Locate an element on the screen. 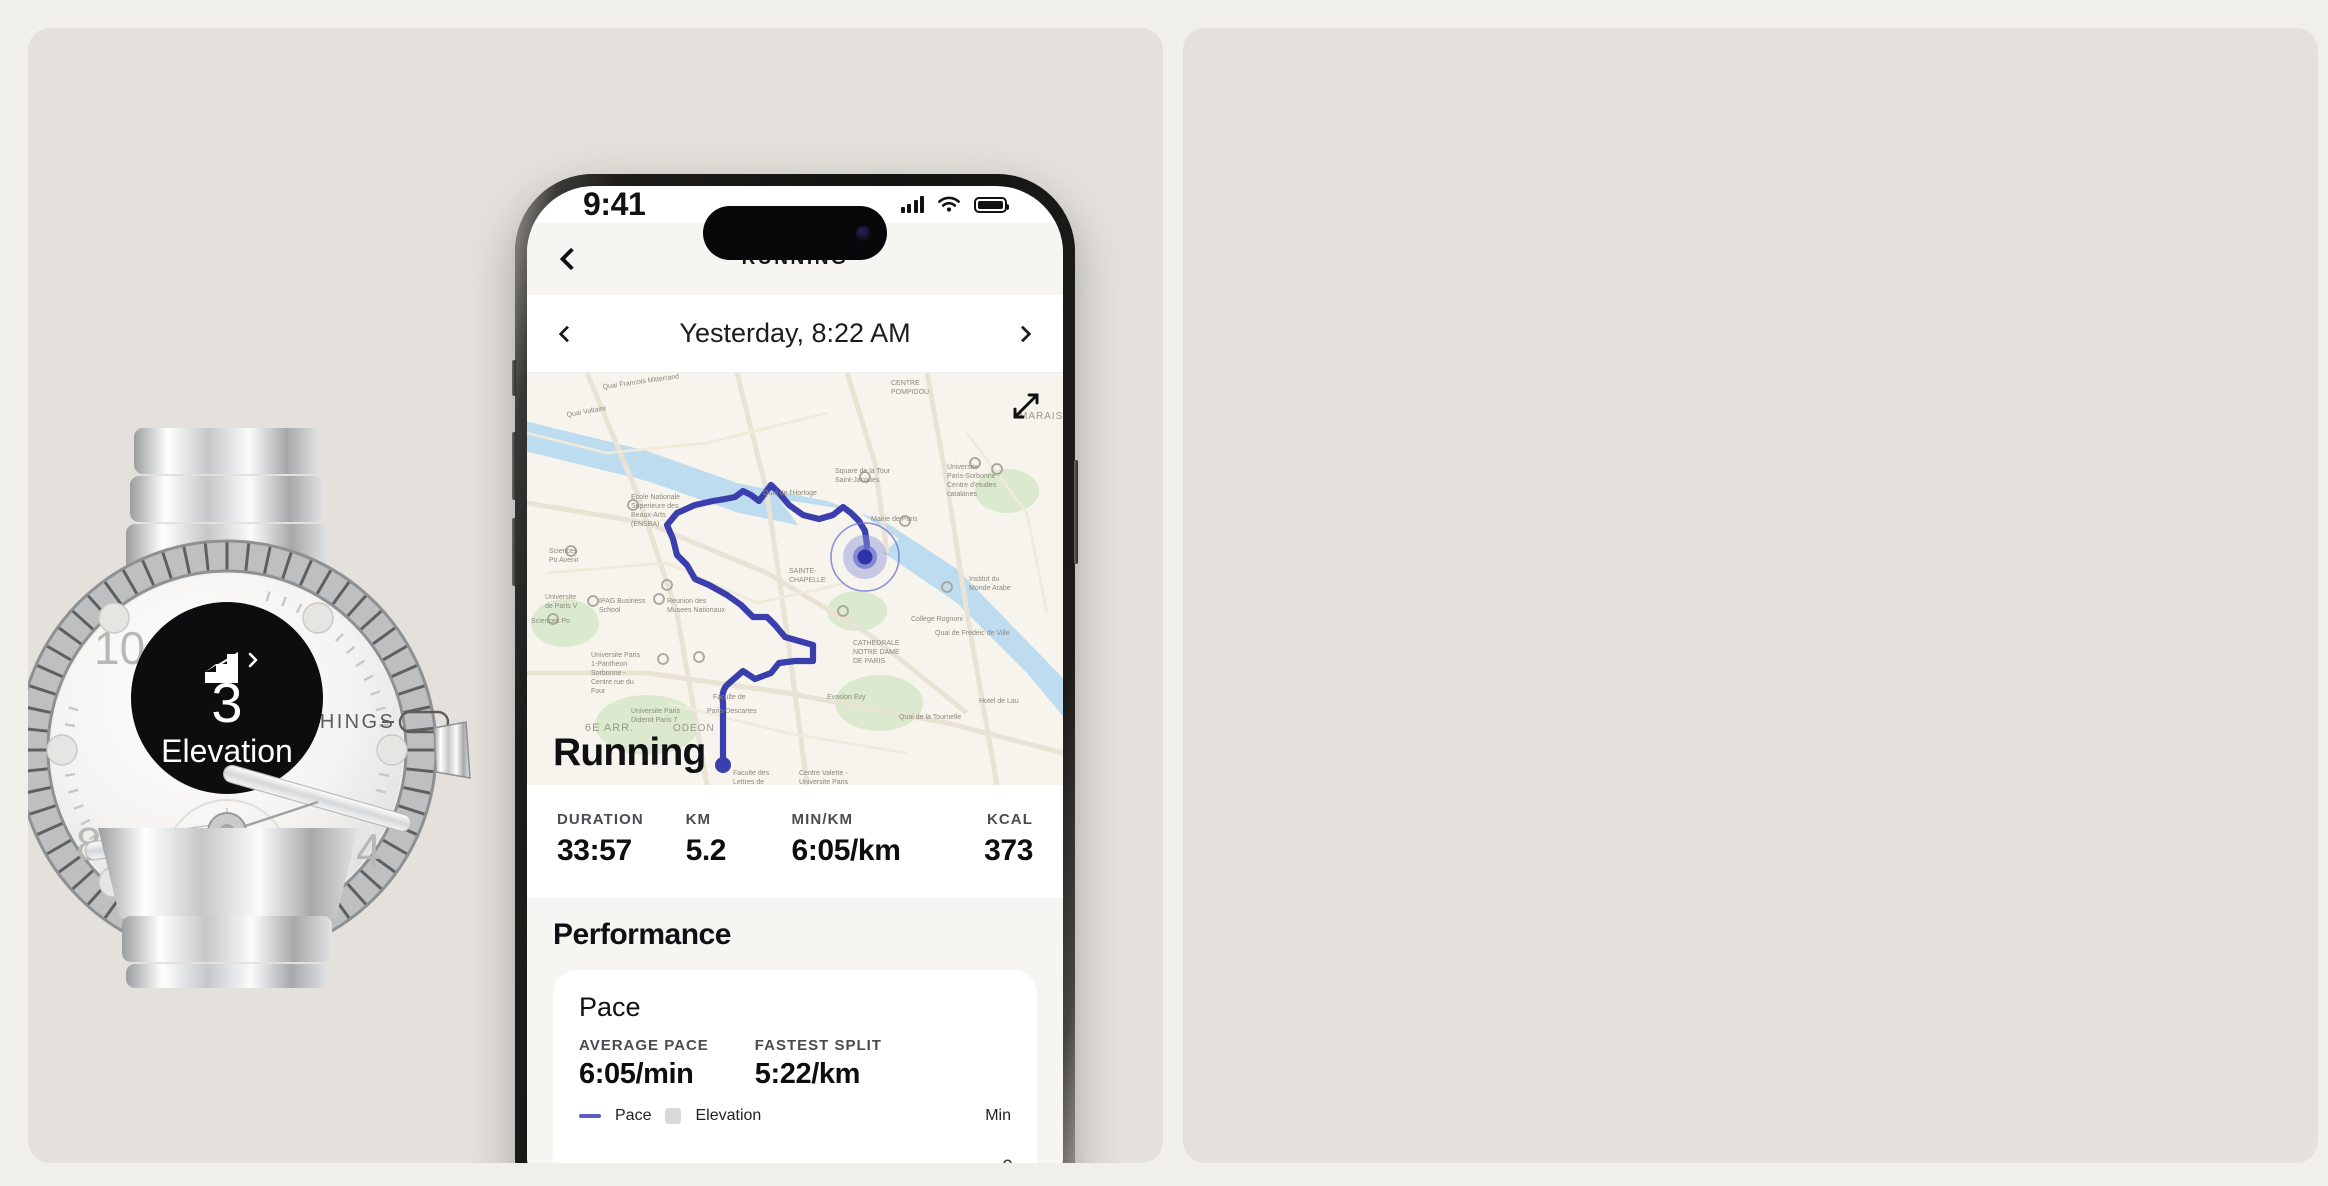  svg-text: SAINTE- is located at coordinates (803, 571).